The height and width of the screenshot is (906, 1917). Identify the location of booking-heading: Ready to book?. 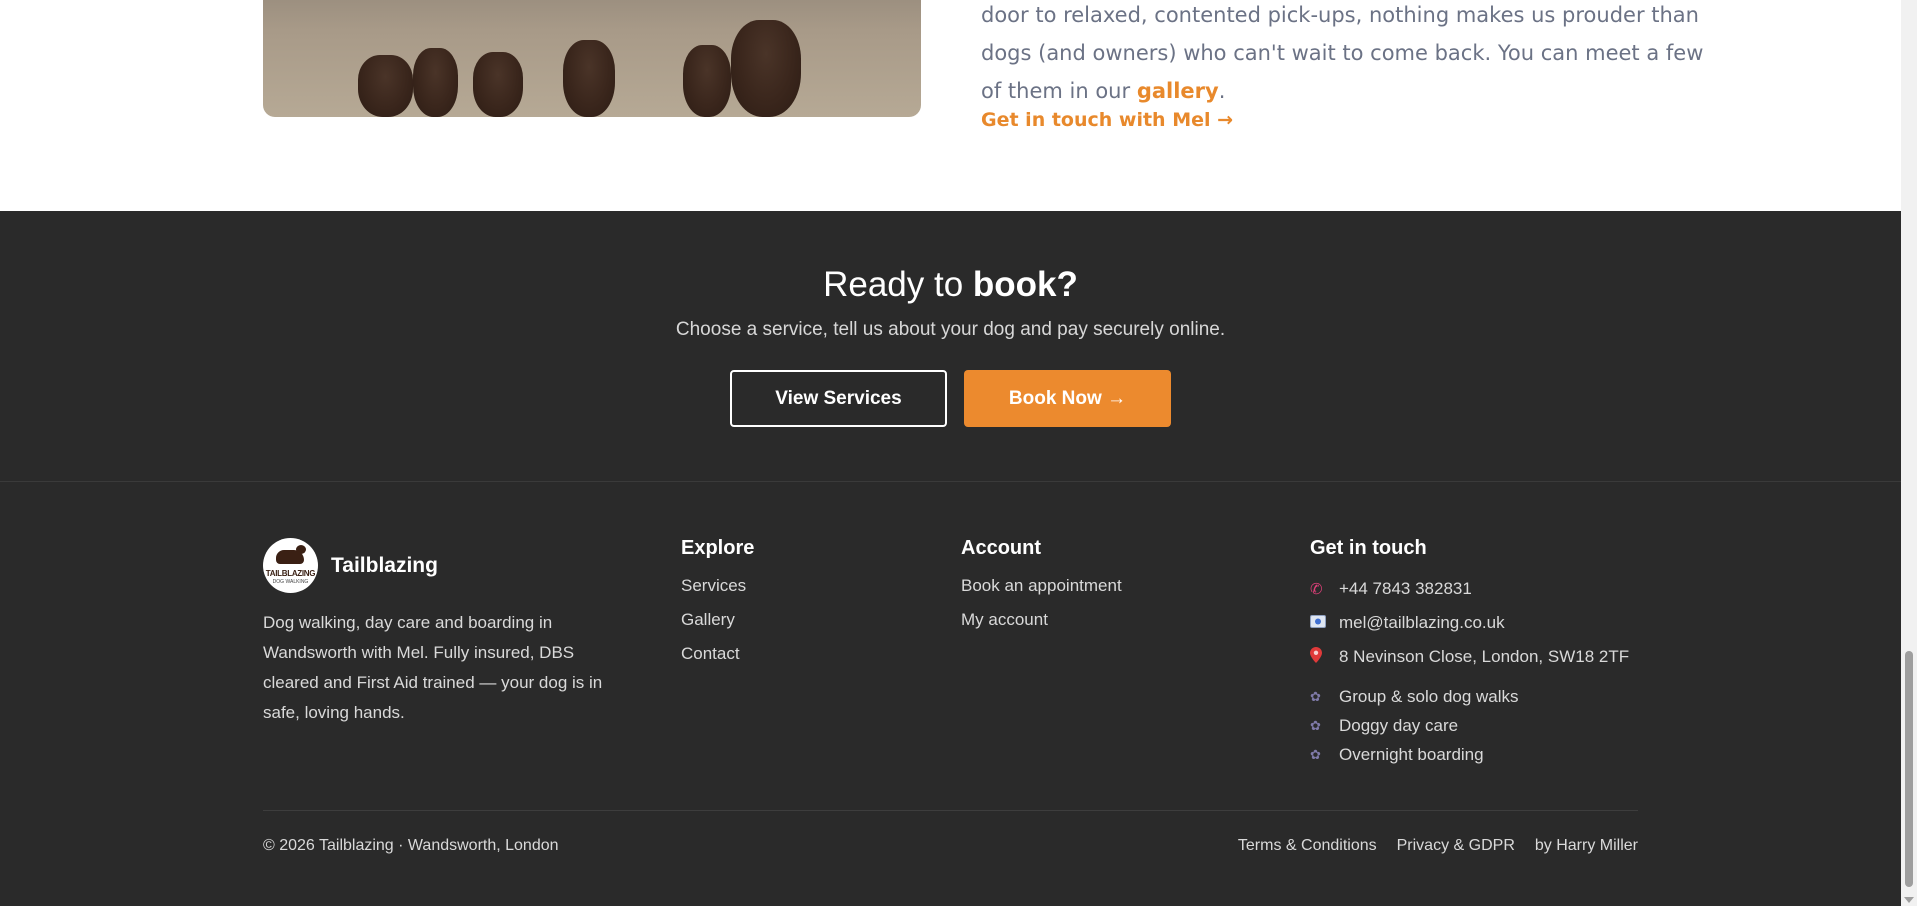
(950, 285).